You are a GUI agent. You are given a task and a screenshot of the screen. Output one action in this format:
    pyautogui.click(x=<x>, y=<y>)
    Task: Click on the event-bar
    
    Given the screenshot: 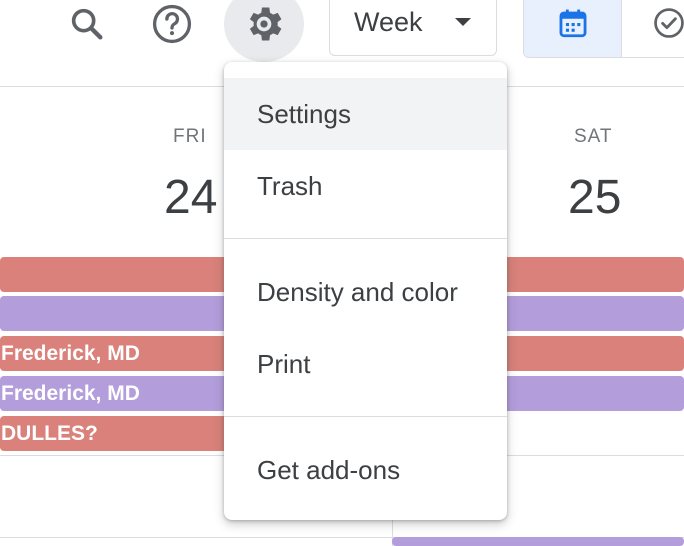 What is the action you would take?
    pyautogui.click(x=538, y=541)
    